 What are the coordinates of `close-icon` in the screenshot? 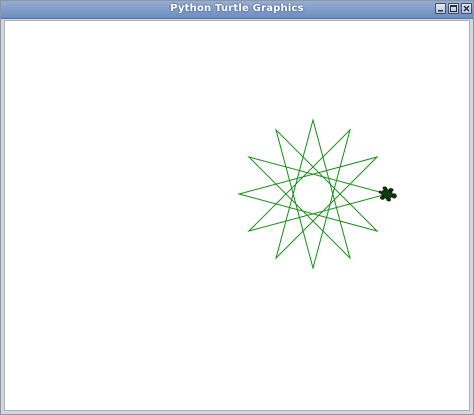 It's located at (466, 8).